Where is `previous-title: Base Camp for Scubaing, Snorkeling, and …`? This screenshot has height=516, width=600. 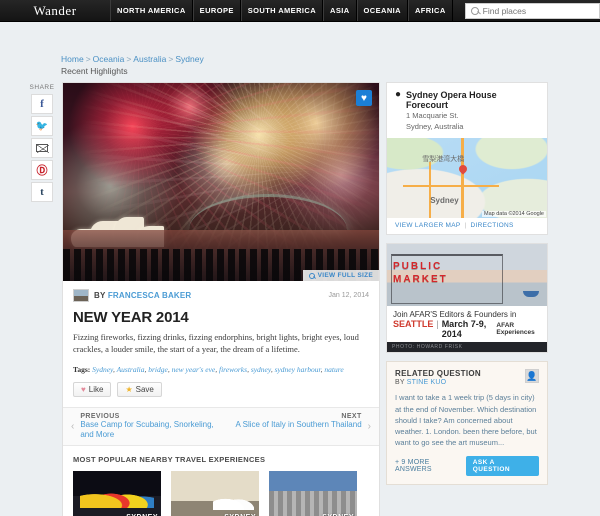 previous-title: Base Camp for Scubaing, Snorkeling, and … is located at coordinates (149, 430).